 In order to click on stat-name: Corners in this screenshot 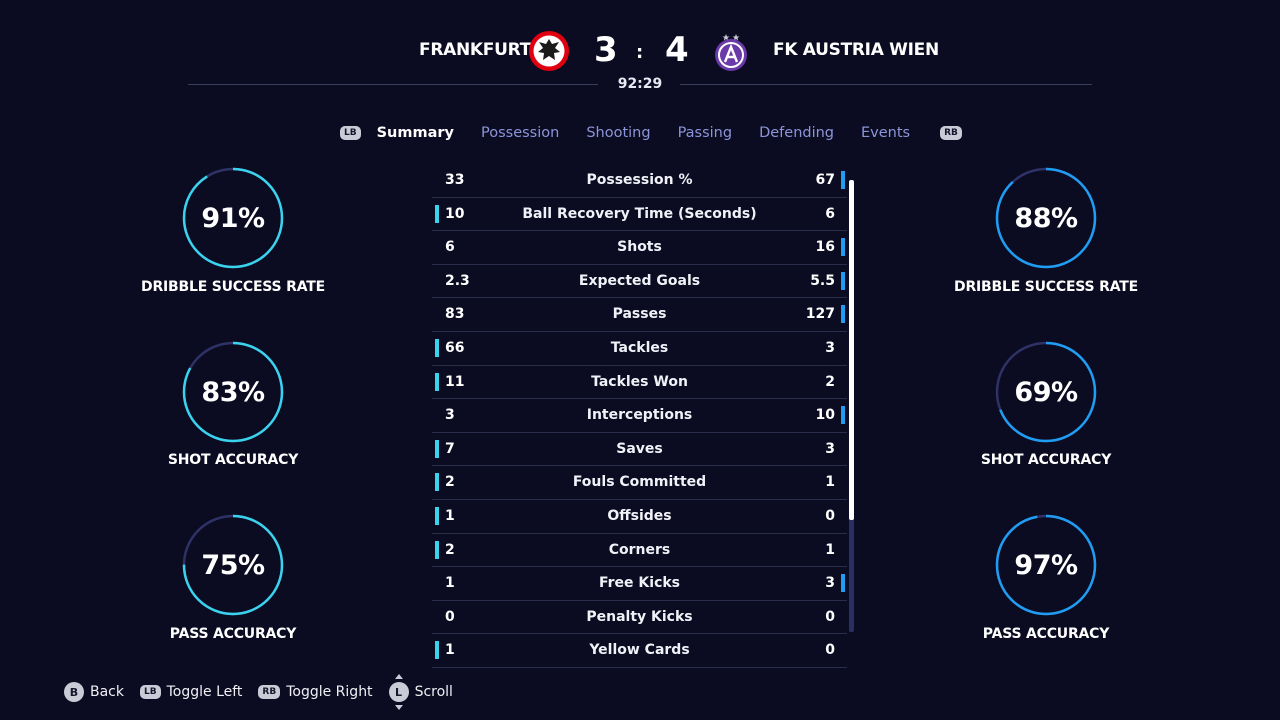, I will do `click(639, 549)`.